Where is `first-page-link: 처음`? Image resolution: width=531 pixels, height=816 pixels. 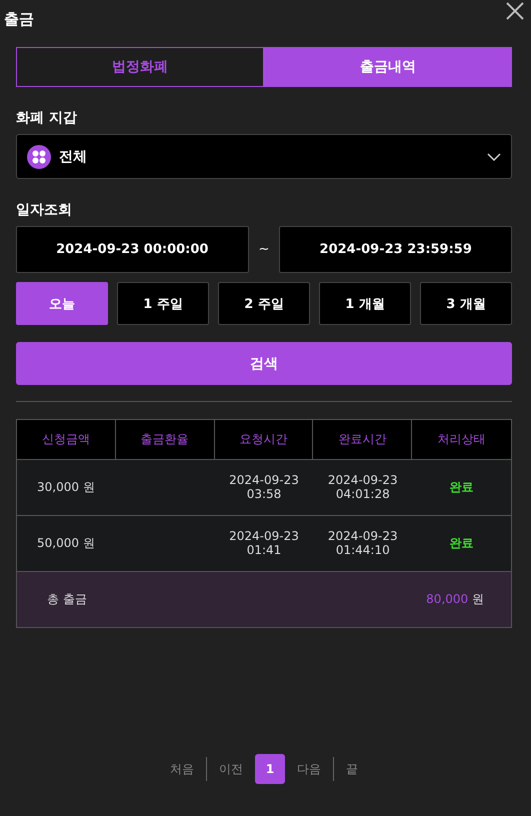
first-page-link: 처음 is located at coordinates (182, 769).